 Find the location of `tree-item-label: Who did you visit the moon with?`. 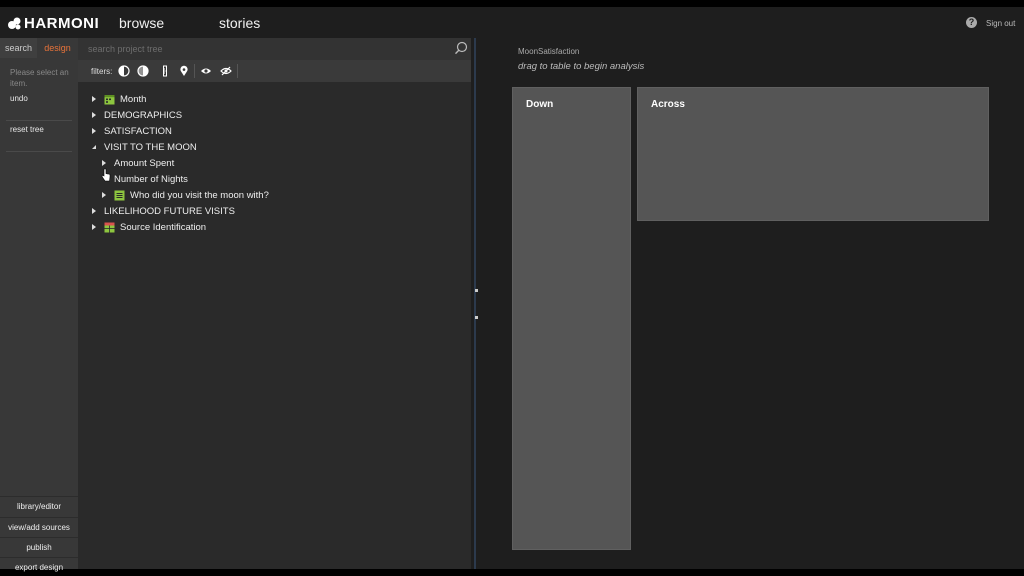

tree-item-label: Who did you visit the moon with? is located at coordinates (199, 195).